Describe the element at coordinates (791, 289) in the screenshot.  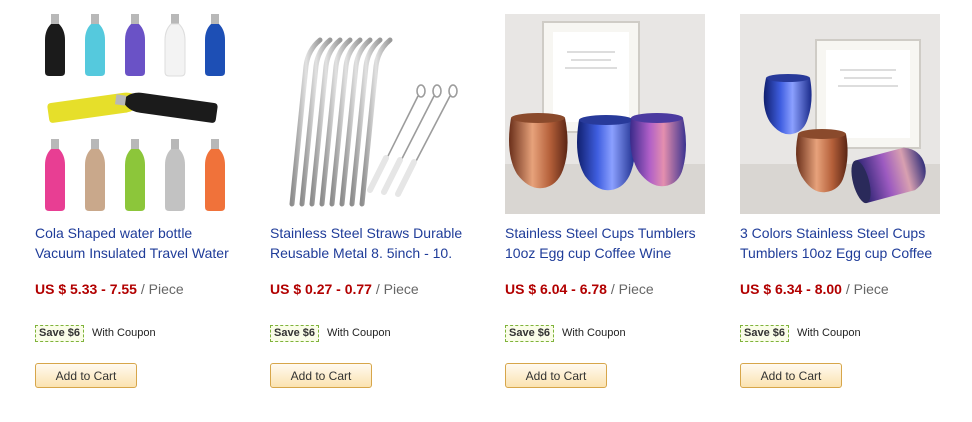
I see `price-amount: US $ 6.34 - 8.00` at that location.